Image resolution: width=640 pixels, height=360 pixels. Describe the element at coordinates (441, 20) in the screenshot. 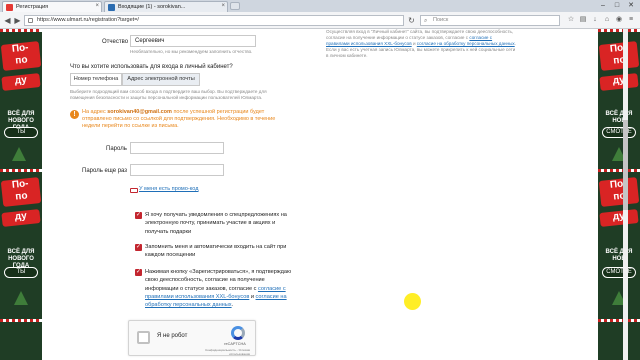

I see `search-placeholder: Поиск` at that location.